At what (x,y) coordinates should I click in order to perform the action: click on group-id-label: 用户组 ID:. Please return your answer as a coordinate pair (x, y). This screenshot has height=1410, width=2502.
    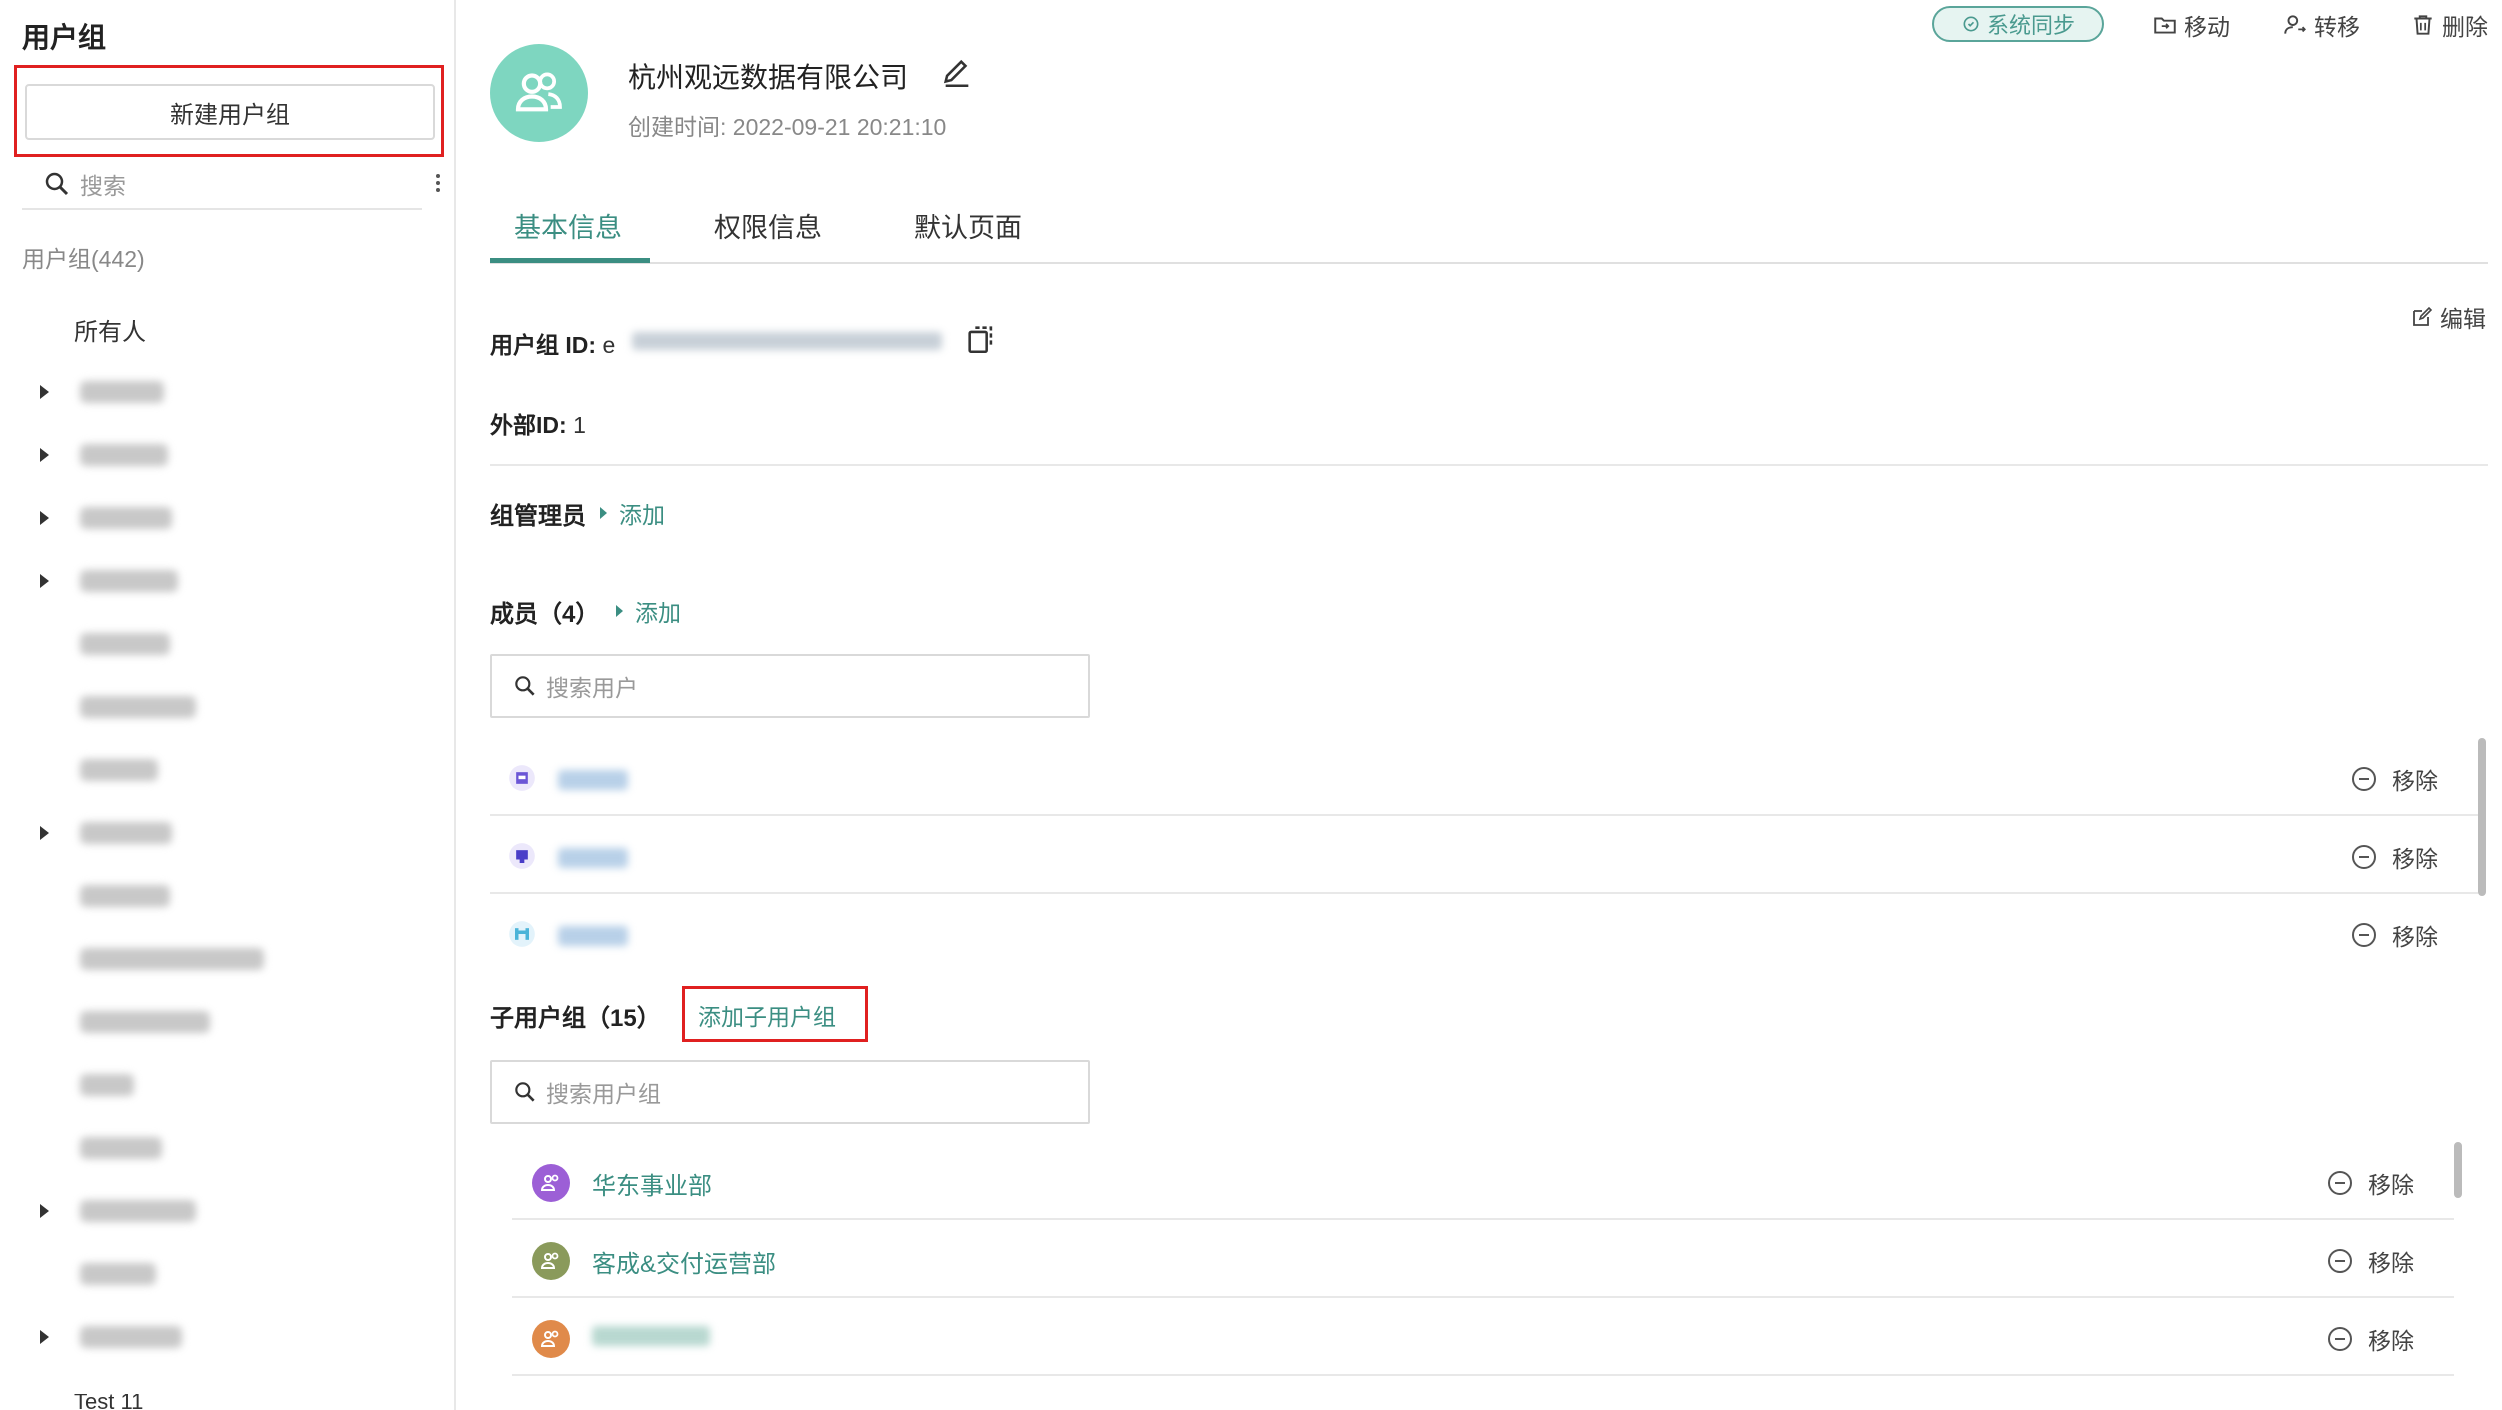
    Looking at the image, I should click on (543, 345).